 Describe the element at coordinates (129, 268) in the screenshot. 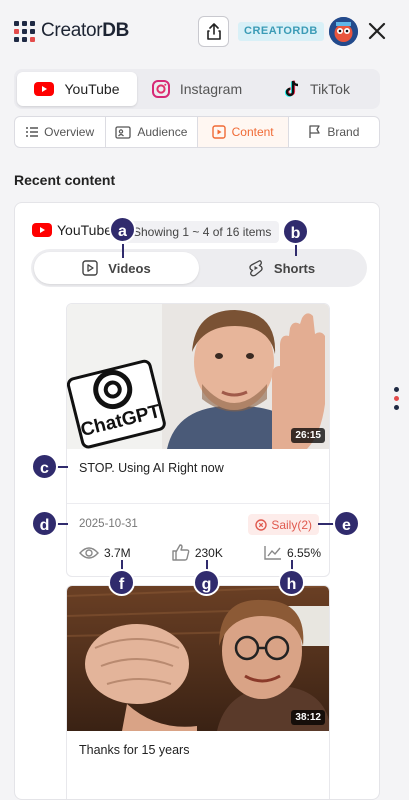

I see `videos-label: Videos` at that location.